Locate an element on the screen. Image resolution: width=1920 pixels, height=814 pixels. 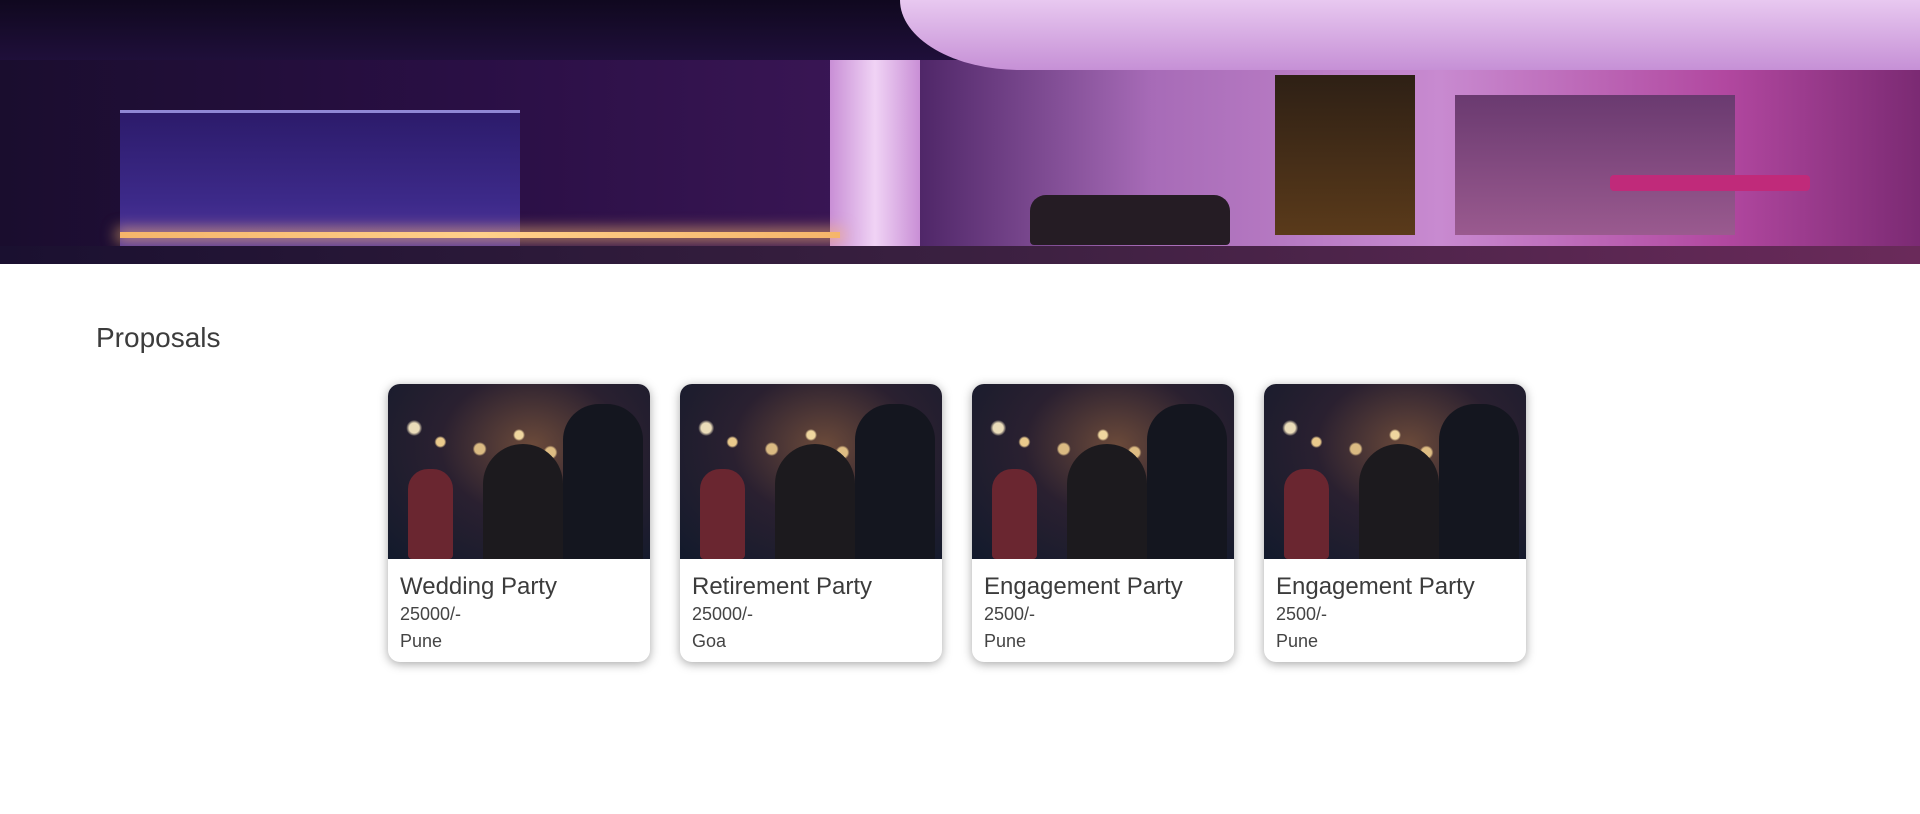
proposal-location: Goa is located at coordinates (709, 641).